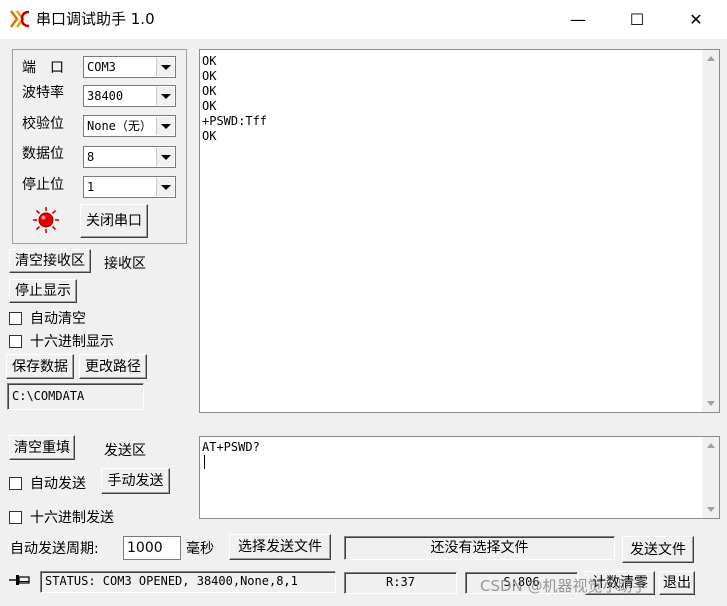 This screenshot has width=727, height=606. What do you see at coordinates (363, 19) in the screenshot?
I see `title-bar: 串口调试助手 1.0 — ☐ ✕` at bounding box center [363, 19].